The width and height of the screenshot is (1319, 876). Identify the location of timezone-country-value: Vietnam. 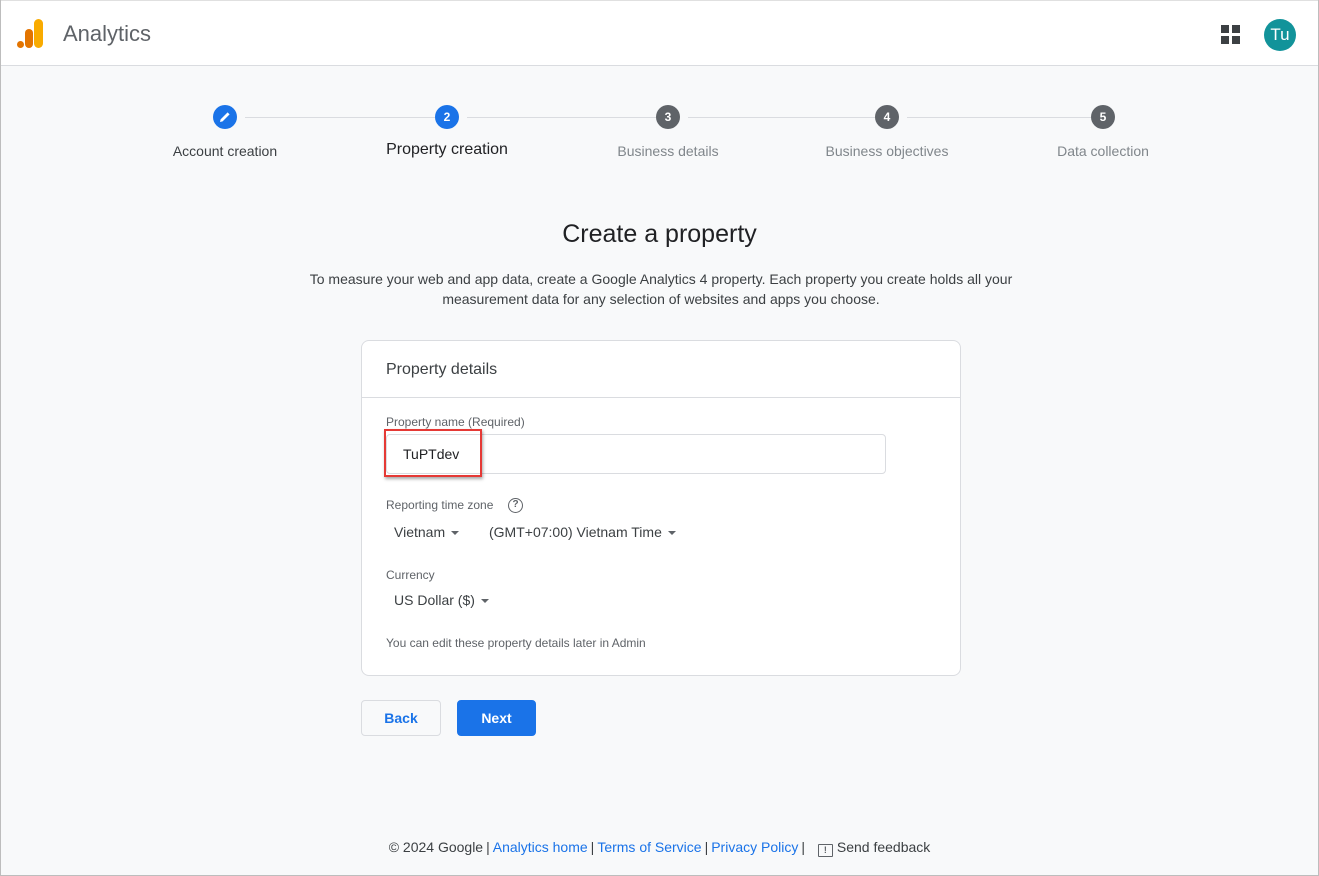
(420, 532).